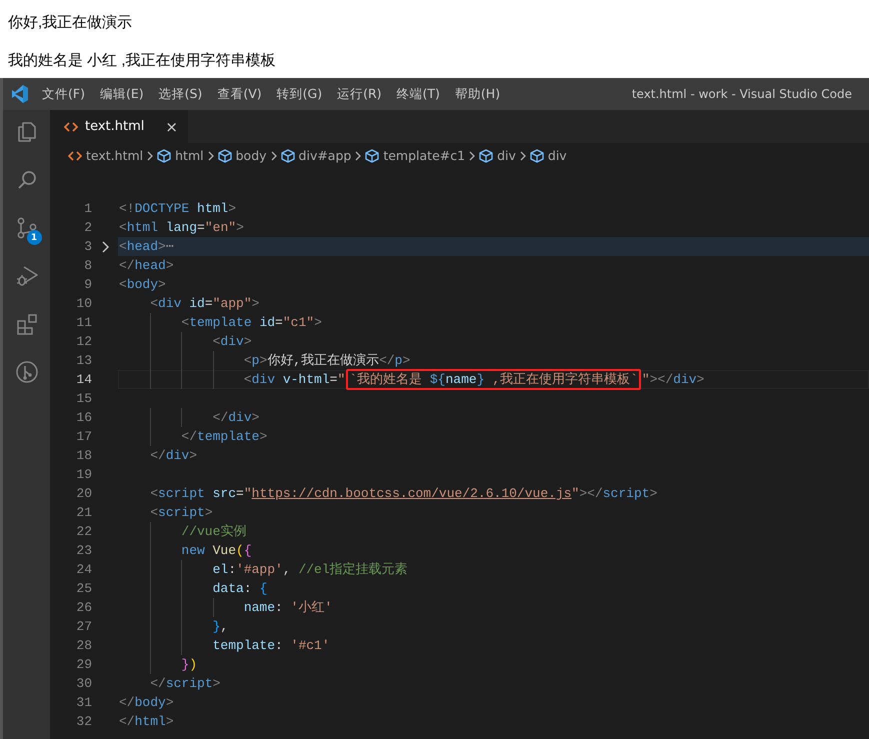  I want to click on breadcrumb-item: body, so click(251, 155).